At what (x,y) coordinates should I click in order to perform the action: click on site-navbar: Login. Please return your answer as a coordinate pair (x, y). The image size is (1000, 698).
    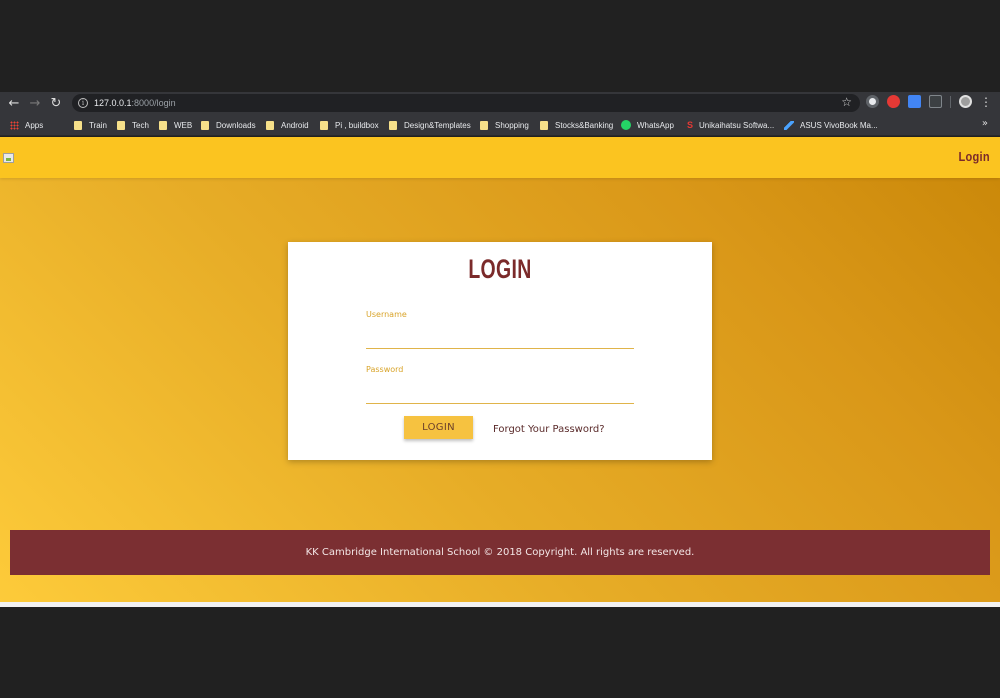
    Looking at the image, I should click on (500, 157).